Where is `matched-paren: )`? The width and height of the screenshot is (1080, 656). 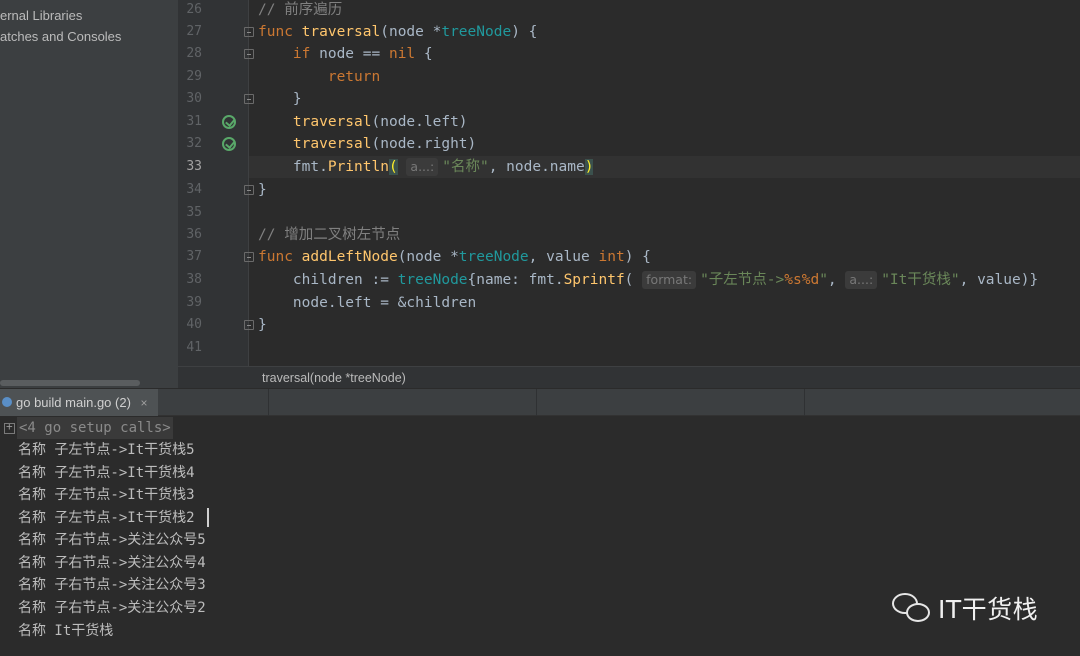 matched-paren: ) is located at coordinates (589, 167).